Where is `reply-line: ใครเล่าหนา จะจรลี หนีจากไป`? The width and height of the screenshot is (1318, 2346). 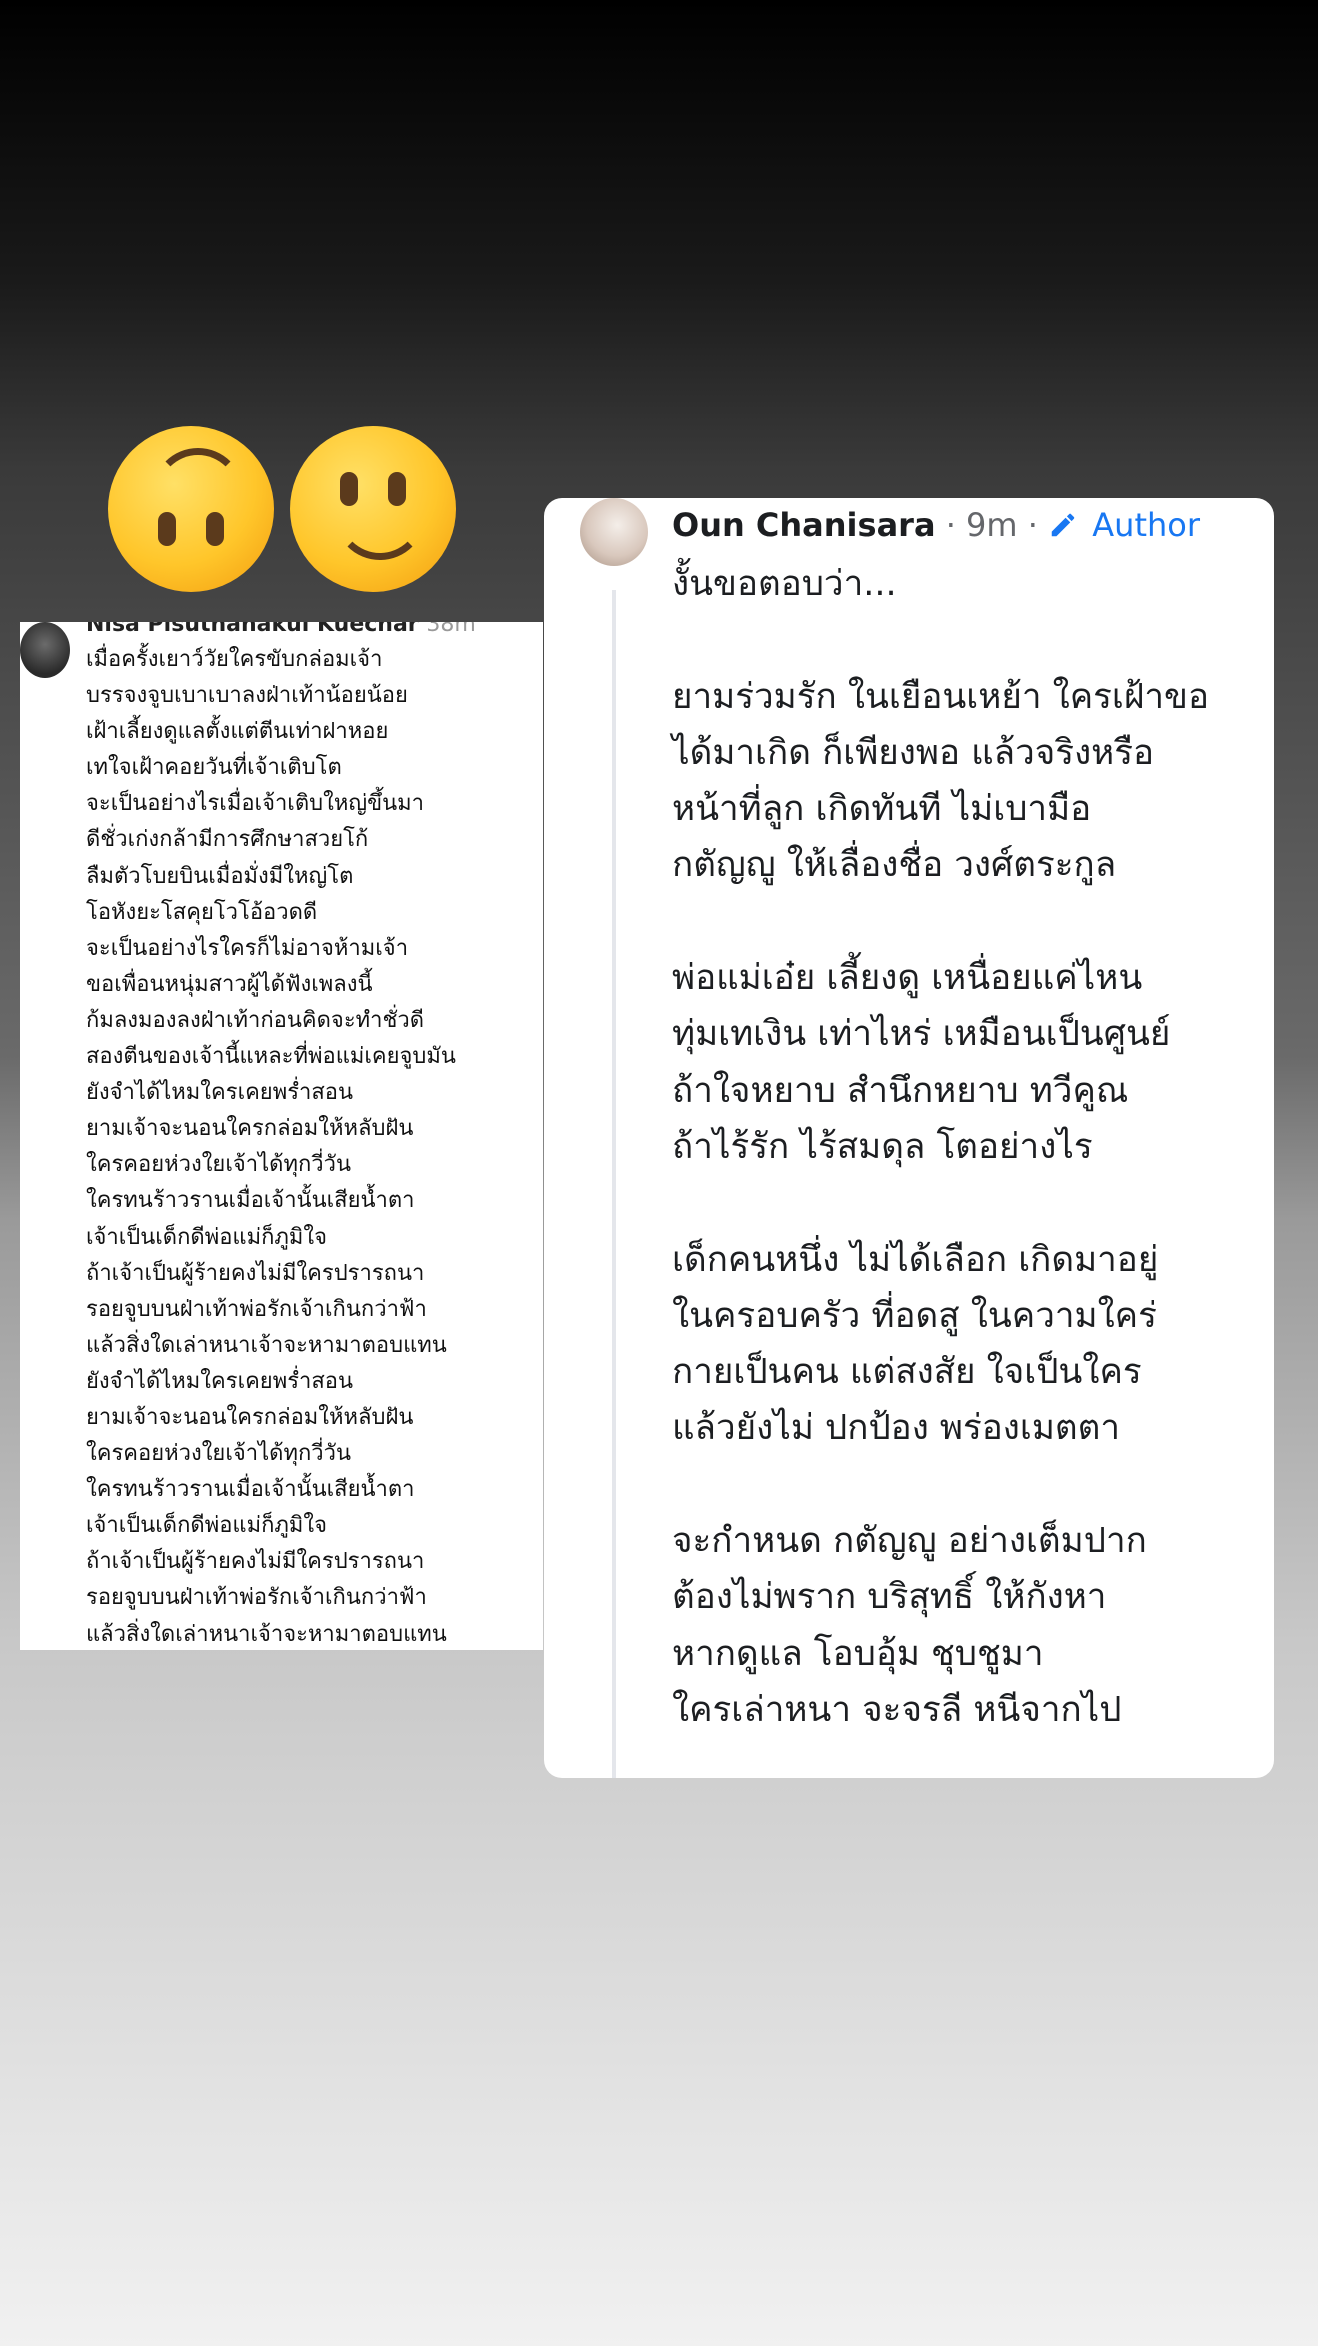
reply-line: ใครเล่าหนา จะจรลี หนีจากไป is located at coordinates (897, 1709).